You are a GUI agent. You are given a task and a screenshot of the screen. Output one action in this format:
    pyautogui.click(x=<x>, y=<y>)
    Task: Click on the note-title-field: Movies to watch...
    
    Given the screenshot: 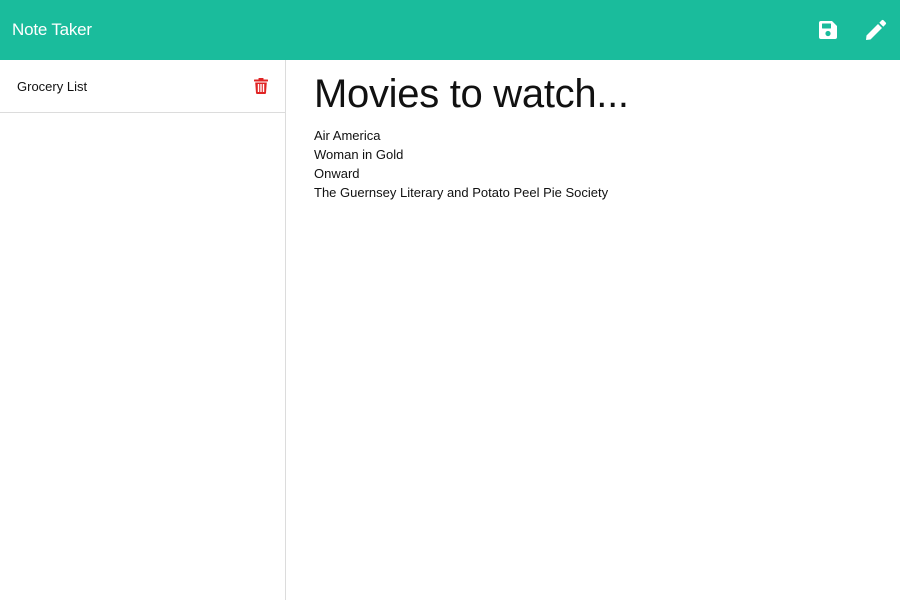 What is the action you would take?
    pyautogui.click(x=607, y=94)
    